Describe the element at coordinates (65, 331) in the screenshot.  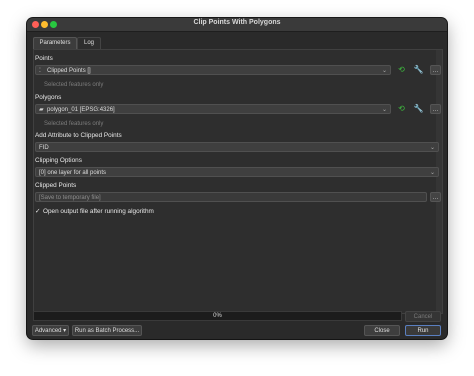
I see `chevron-down-icon: ▾` at that location.